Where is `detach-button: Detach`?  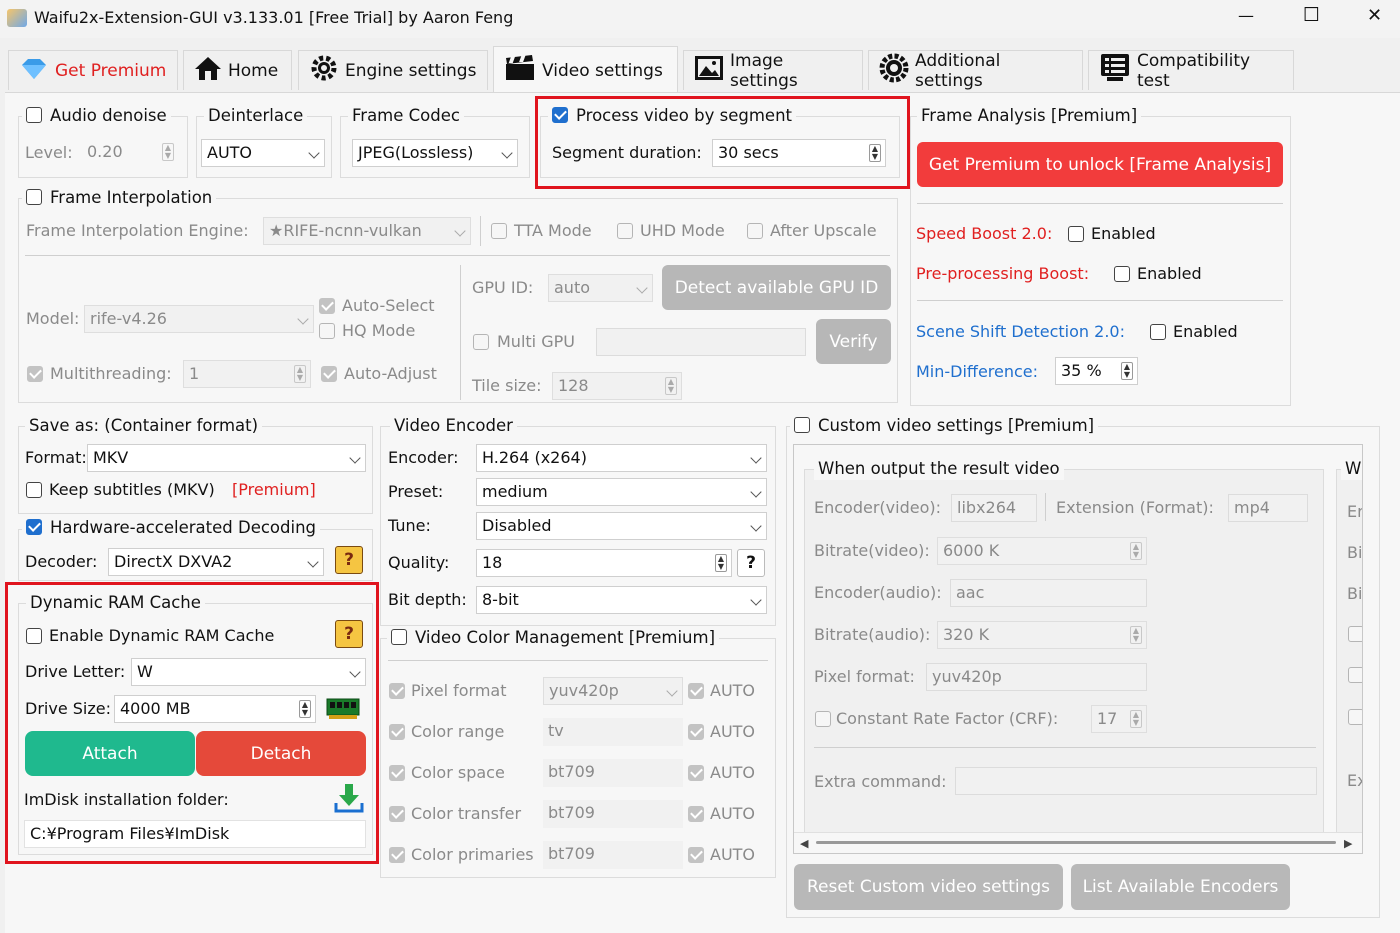 detach-button: Detach is located at coordinates (281, 753).